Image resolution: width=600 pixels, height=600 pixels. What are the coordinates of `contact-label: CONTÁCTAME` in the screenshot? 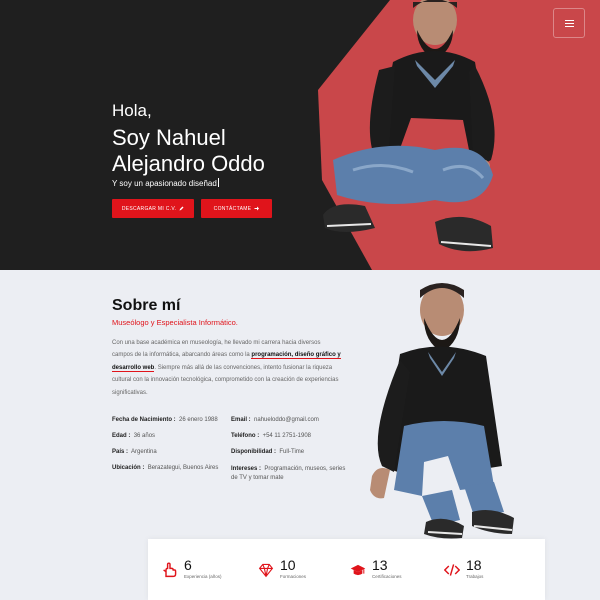 It's located at (232, 208).